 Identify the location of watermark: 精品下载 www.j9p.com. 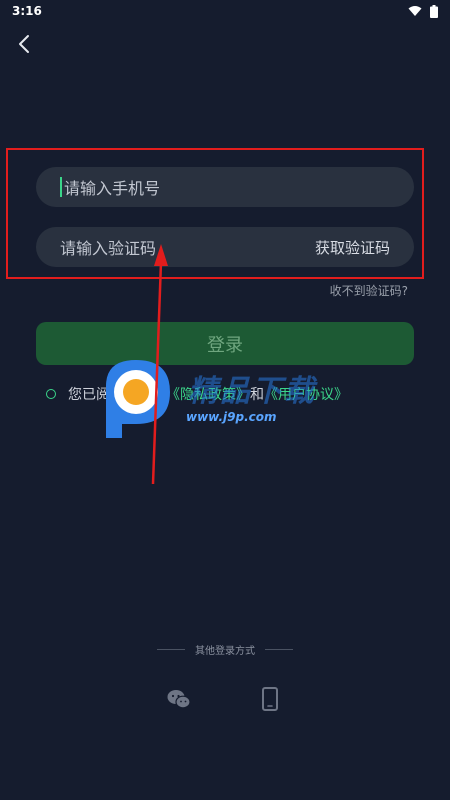
(241, 401).